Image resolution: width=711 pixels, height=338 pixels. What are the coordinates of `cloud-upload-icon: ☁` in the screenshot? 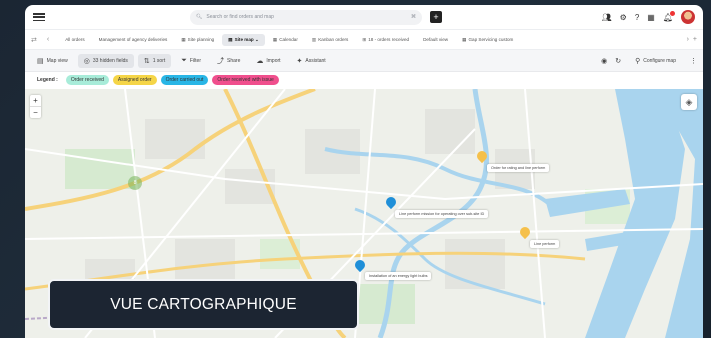 It's located at (260, 61).